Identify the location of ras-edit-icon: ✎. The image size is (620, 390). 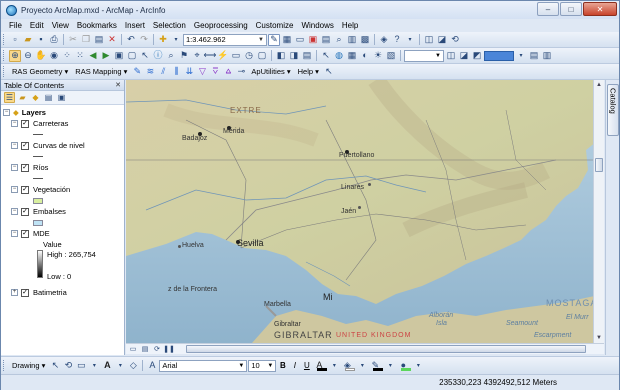
(137, 72).